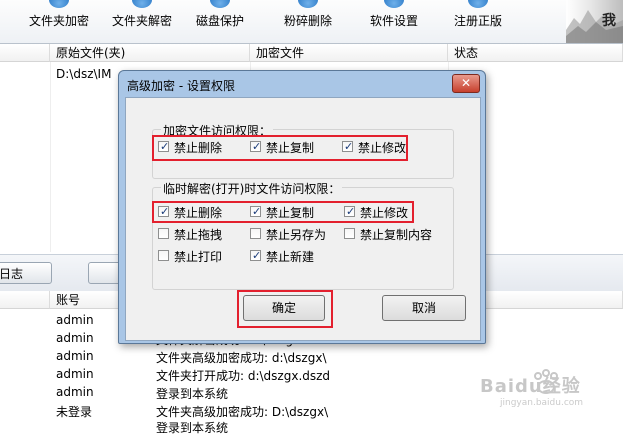  I want to click on close-icon: ✕, so click(466, 83).